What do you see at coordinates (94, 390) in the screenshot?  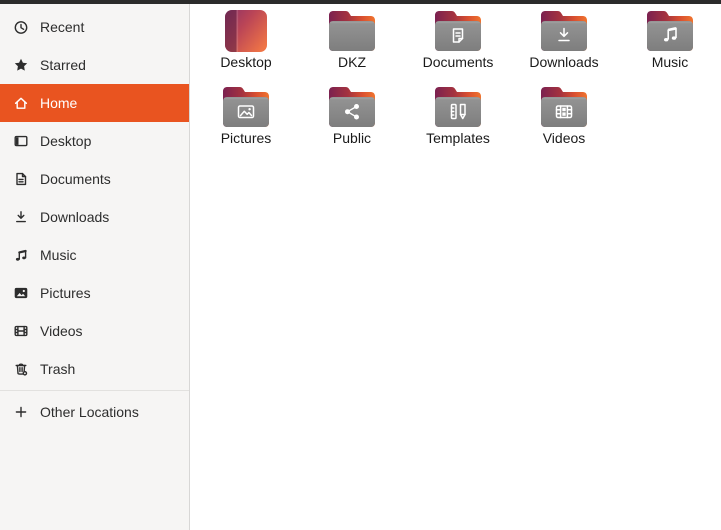 I see `sidebar-separator` at bounding box center [94, 390].